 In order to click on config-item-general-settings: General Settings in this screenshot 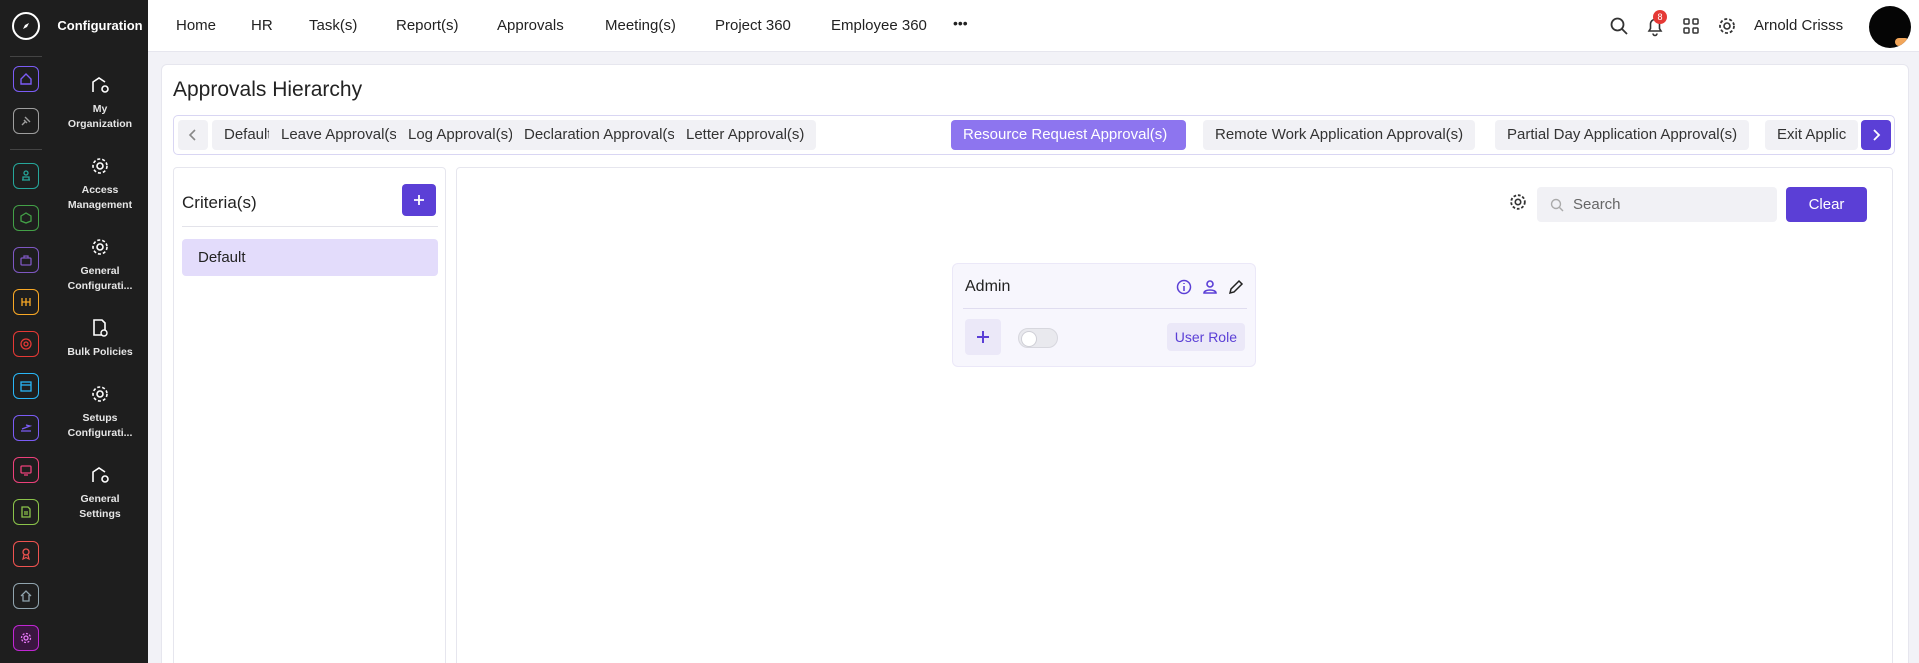, I will do `click(100, 493)`.